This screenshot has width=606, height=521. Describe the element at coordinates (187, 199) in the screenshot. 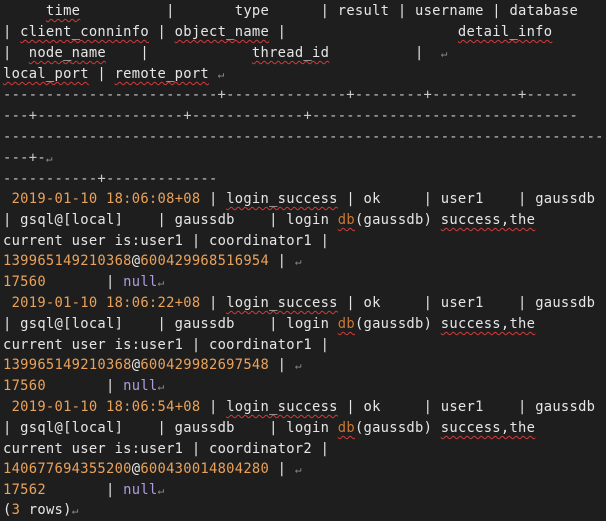

I see `row-1-offset: +08` at that location.